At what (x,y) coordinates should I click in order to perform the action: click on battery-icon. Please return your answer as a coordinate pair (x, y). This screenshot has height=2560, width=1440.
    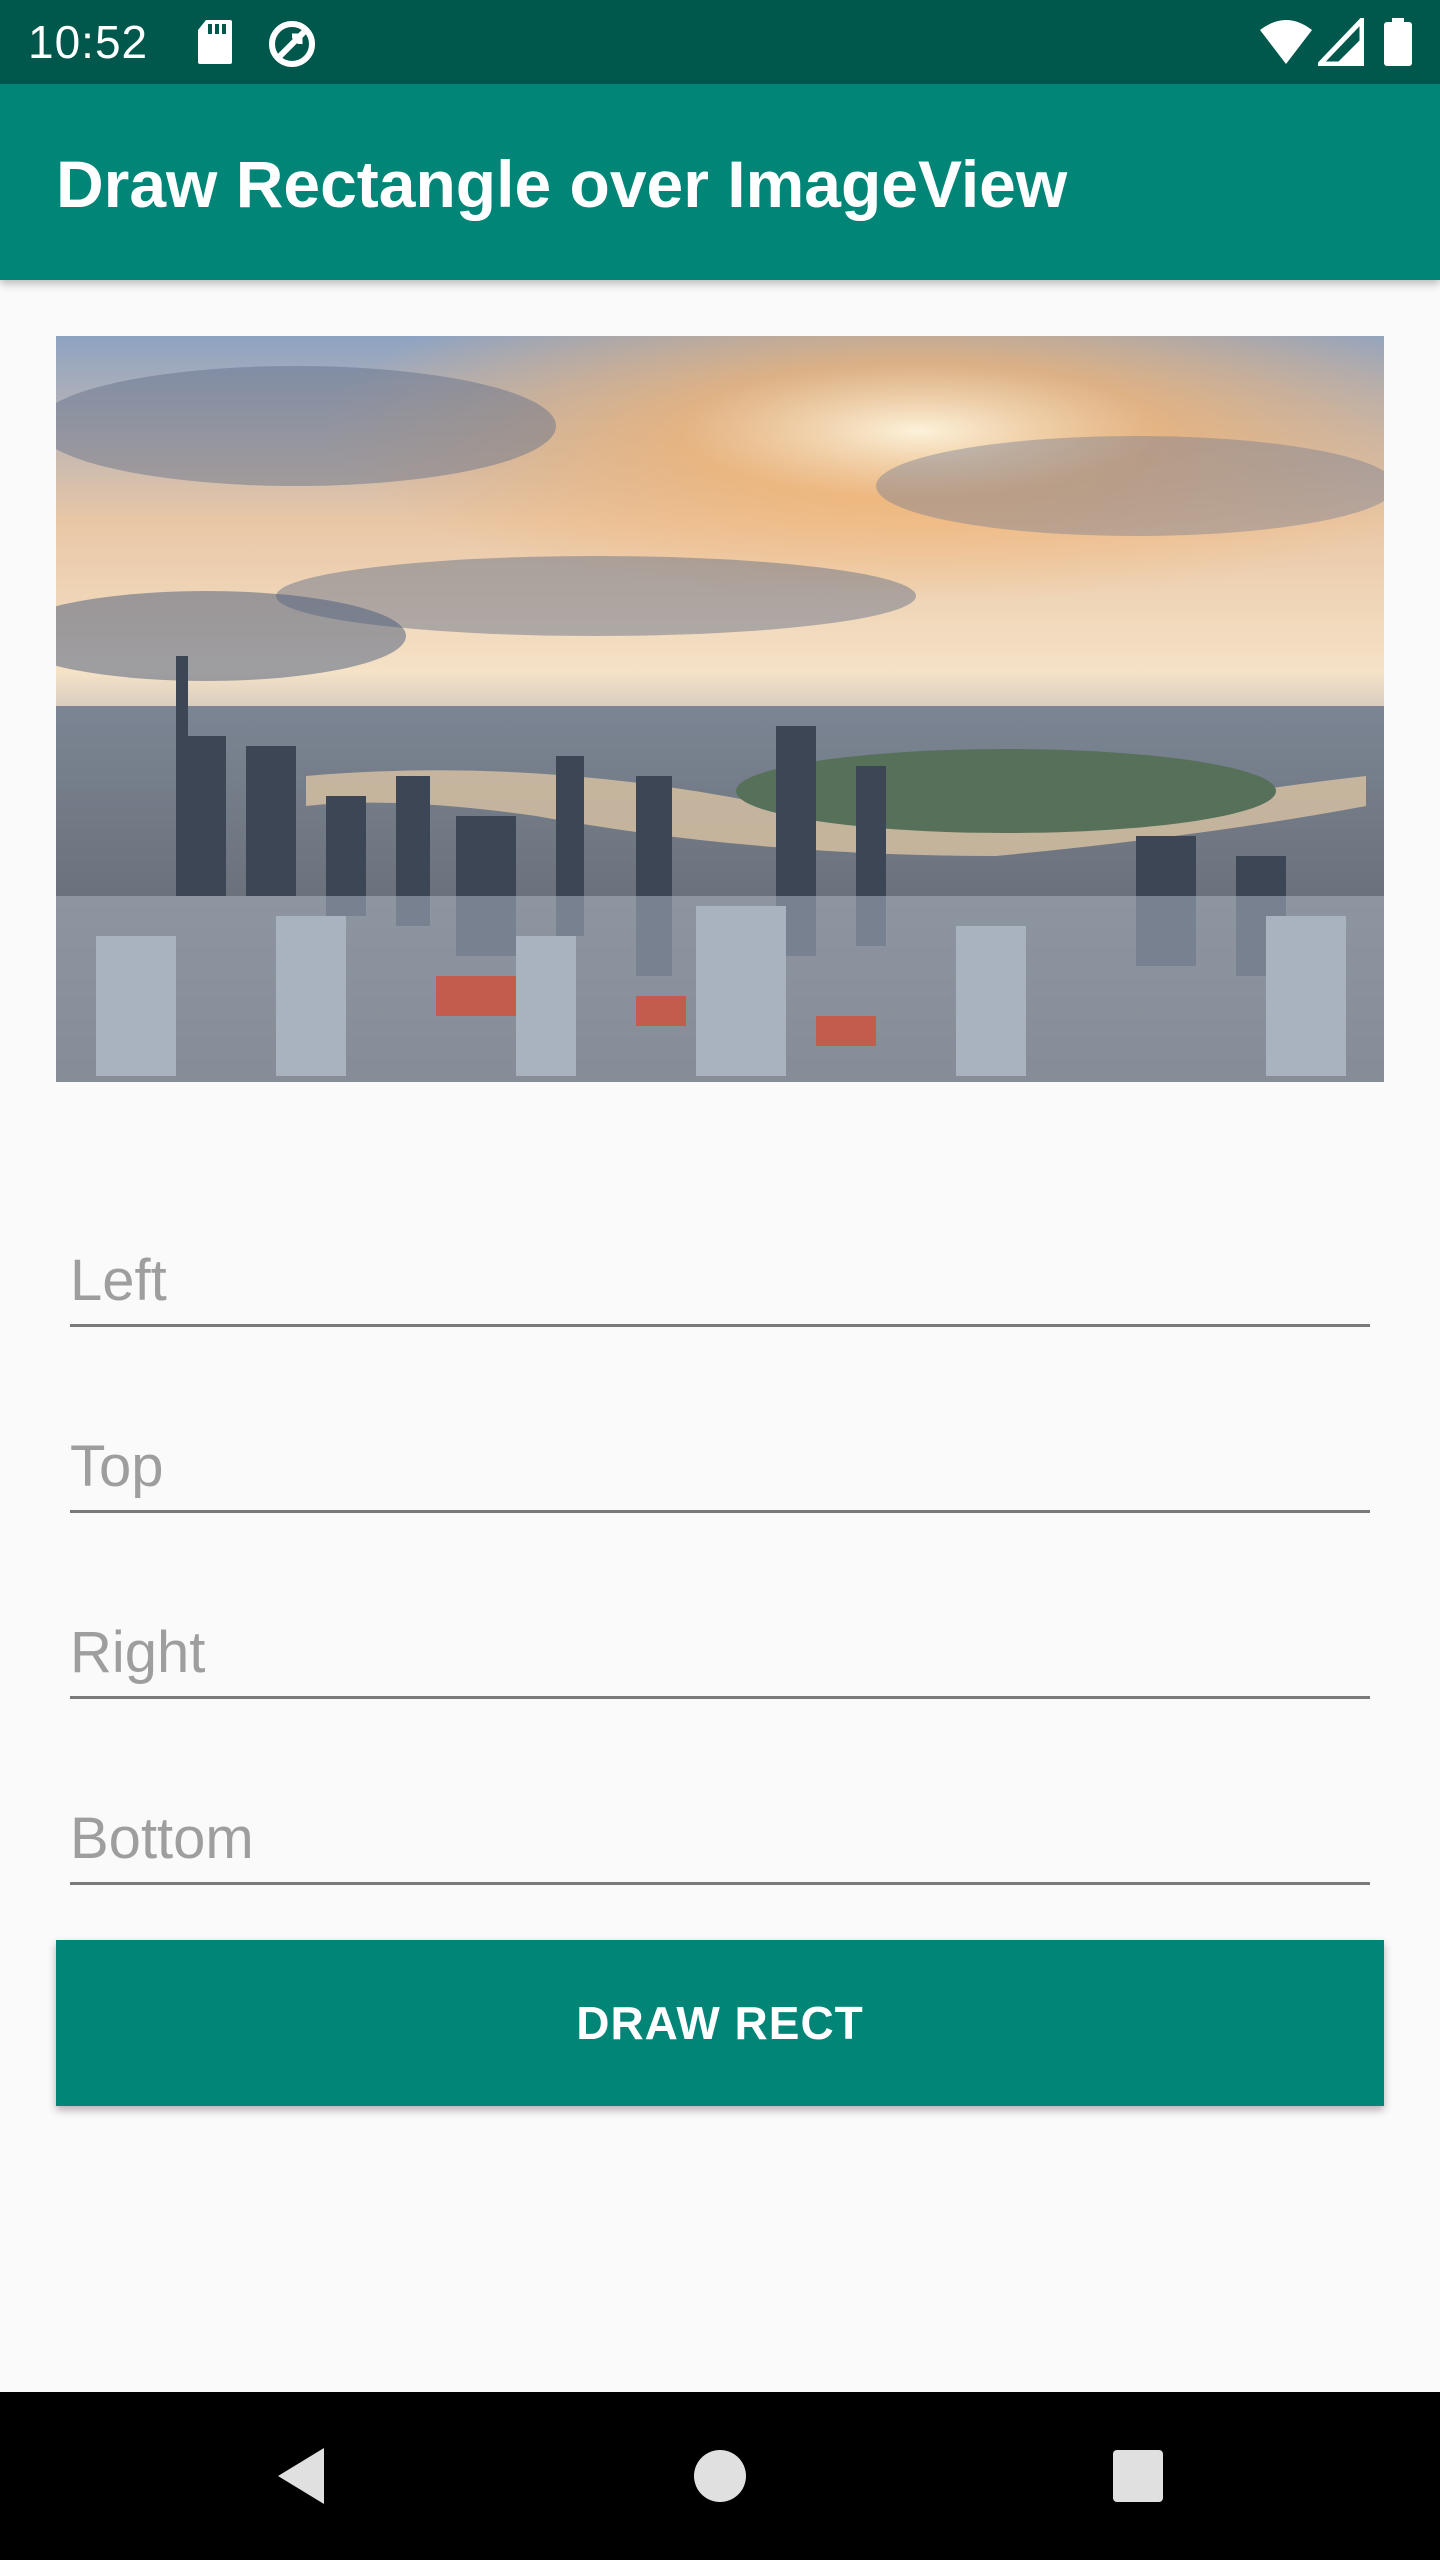
    Looking at the image, I should click on (1398, 44).